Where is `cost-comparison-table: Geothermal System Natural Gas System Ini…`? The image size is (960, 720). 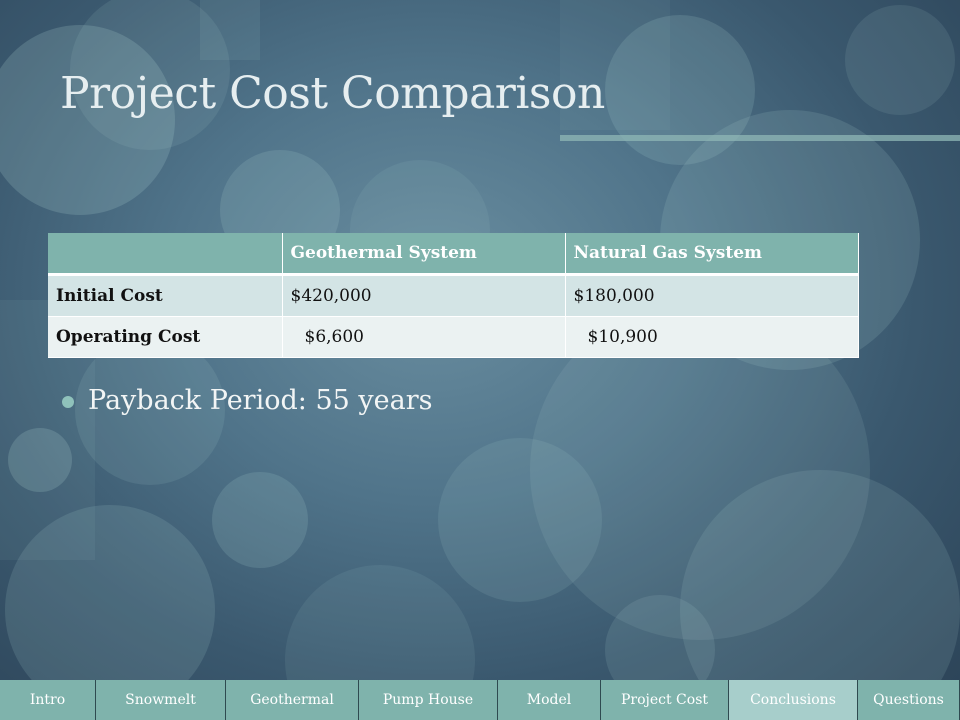 cost-comparison-table: Geothermal System Natural Gas System Ini… is located at coordinates (453, 295).